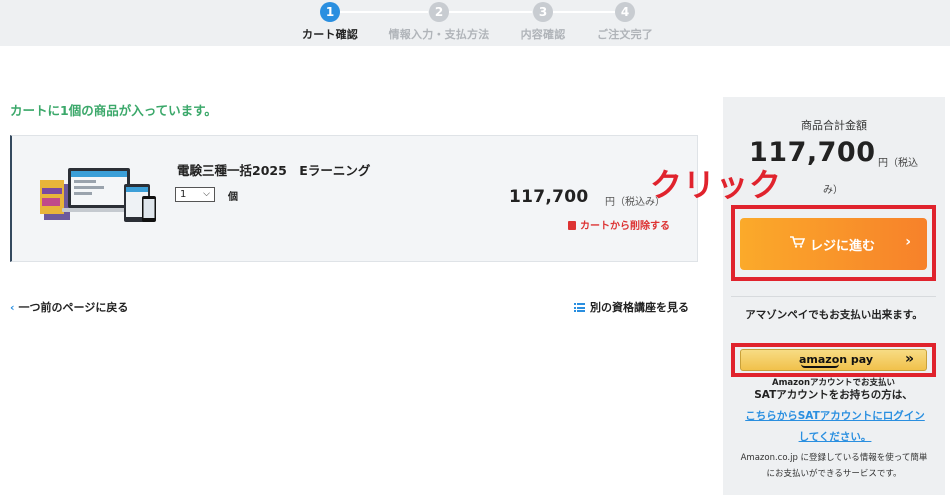 Image resolution: width=950 pixels, height=501 pixels. Describe the element at coordinates (330, 12) in the screenshot. I see `step-number: 1` at that location.